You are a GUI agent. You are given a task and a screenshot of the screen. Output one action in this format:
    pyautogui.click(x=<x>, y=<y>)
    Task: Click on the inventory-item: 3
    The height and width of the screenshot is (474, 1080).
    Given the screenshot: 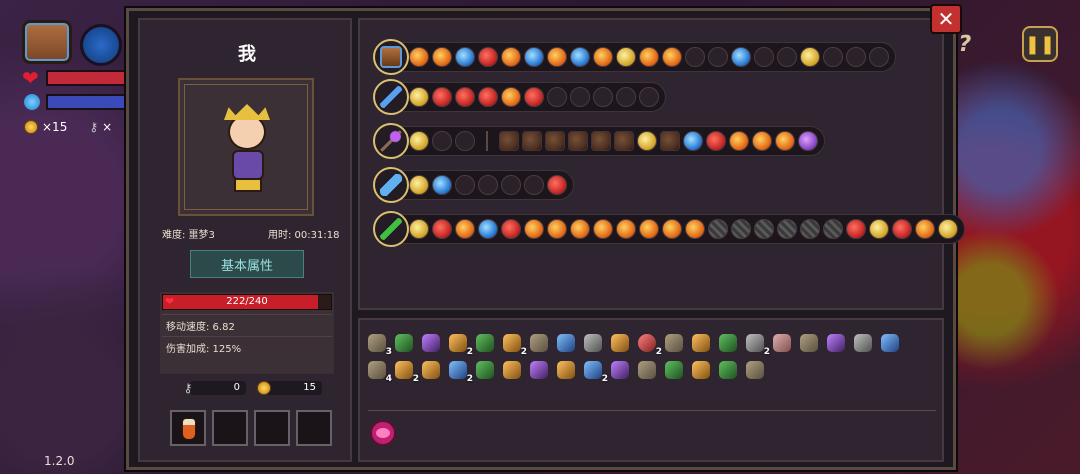 What is the action you would take?
    pyautogui.click(x=379, y=344)
    